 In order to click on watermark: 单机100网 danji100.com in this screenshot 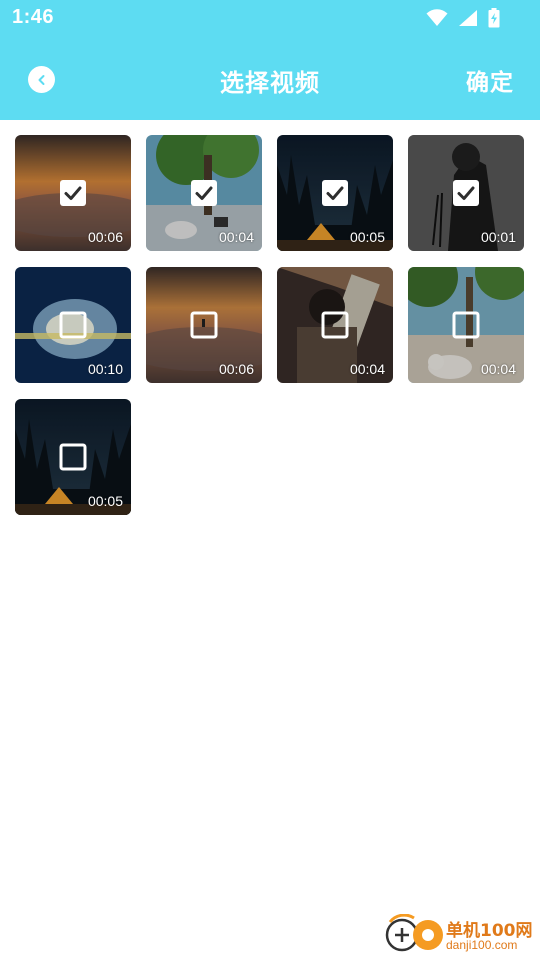, I will do `click(459, 935)`.